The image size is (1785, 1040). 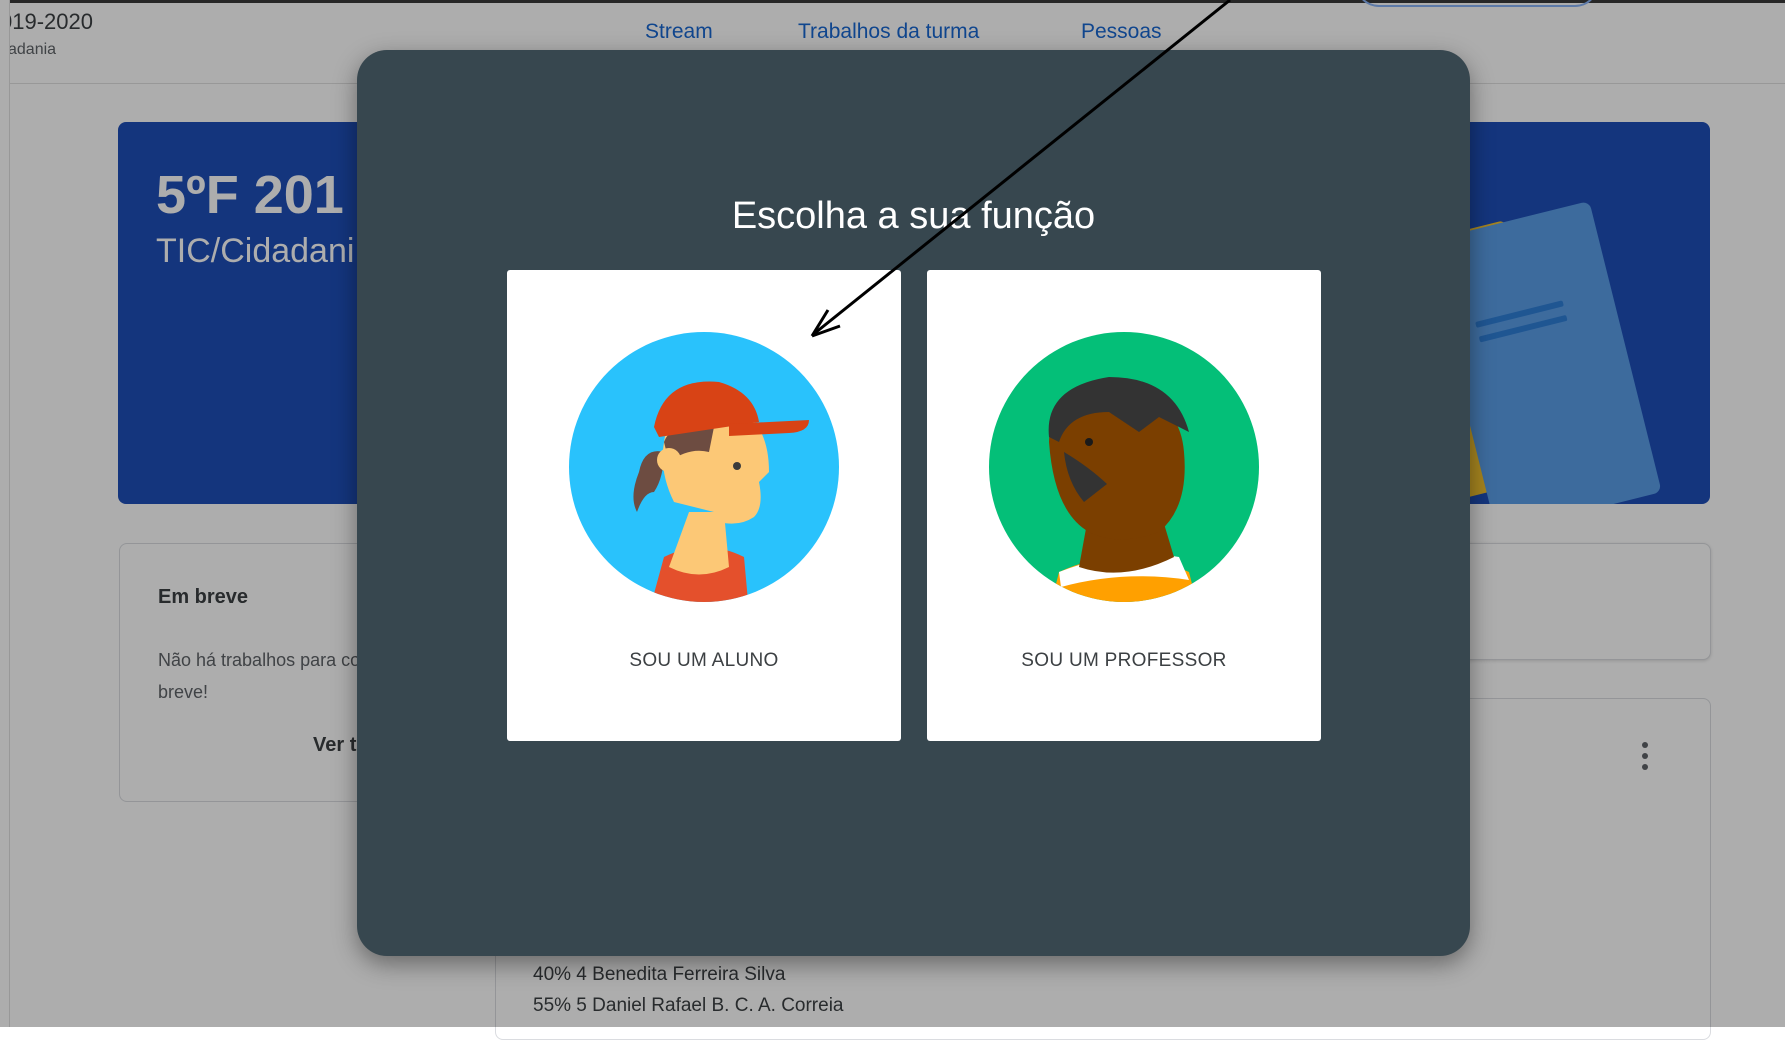 I want to click on student-avatar-icon, so click(x=704, y=467).